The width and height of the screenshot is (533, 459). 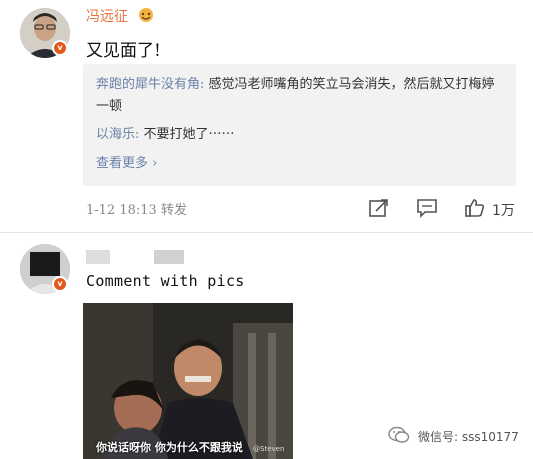 I want to click on like-icon, so click(x=475, y=208).